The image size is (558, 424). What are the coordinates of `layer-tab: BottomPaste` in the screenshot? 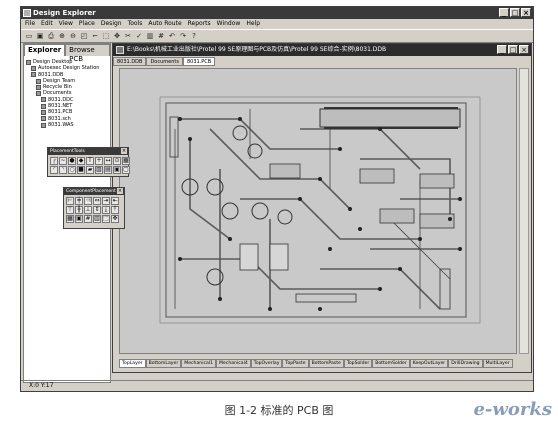 It's located at (326, 363).